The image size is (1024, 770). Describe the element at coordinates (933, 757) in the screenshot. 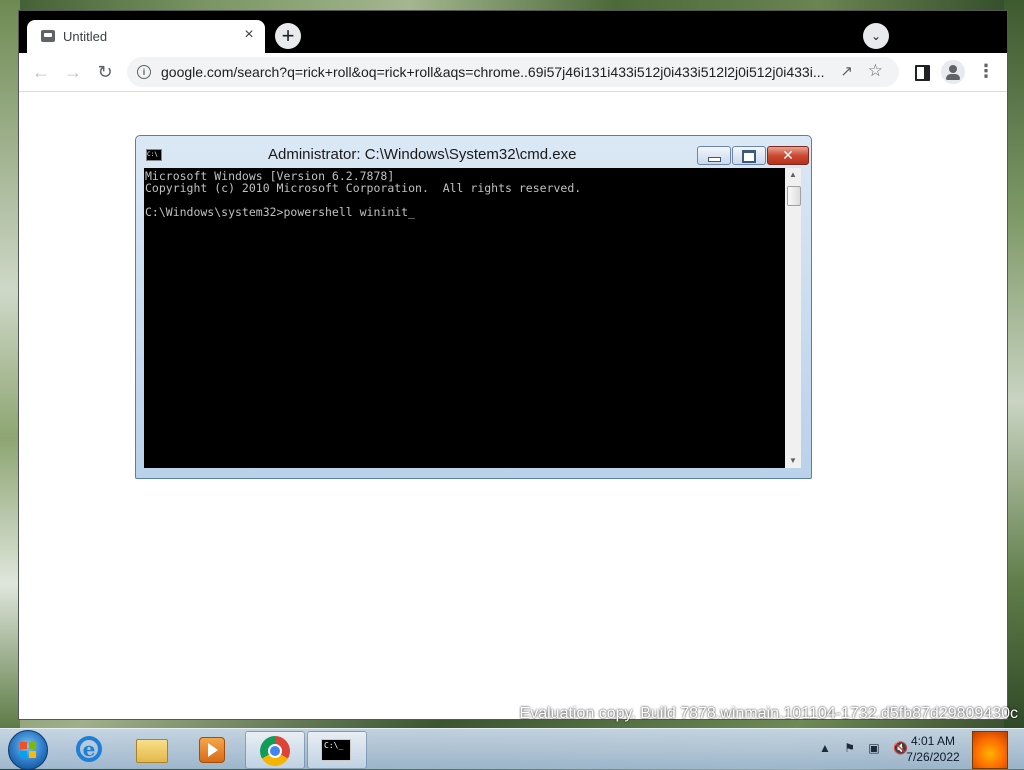

I see `clock-date: 7/26/2022` at that location.